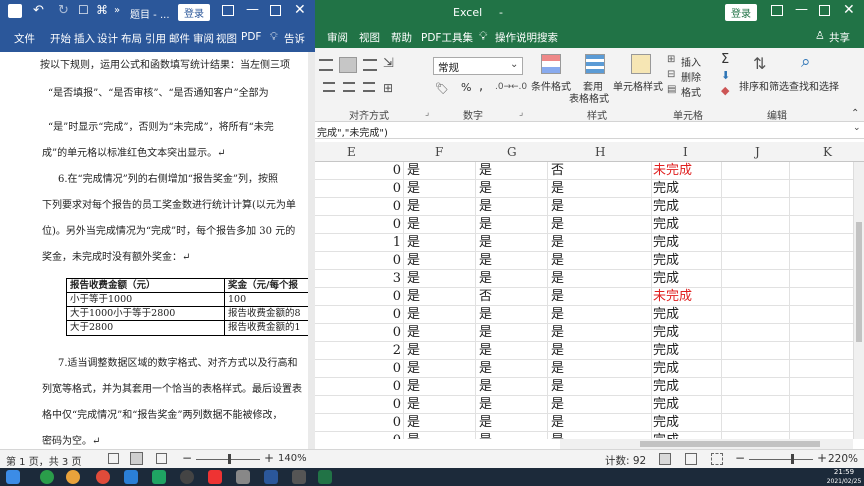  I want to click on autosum-icon: Σ, so click(725, 59).